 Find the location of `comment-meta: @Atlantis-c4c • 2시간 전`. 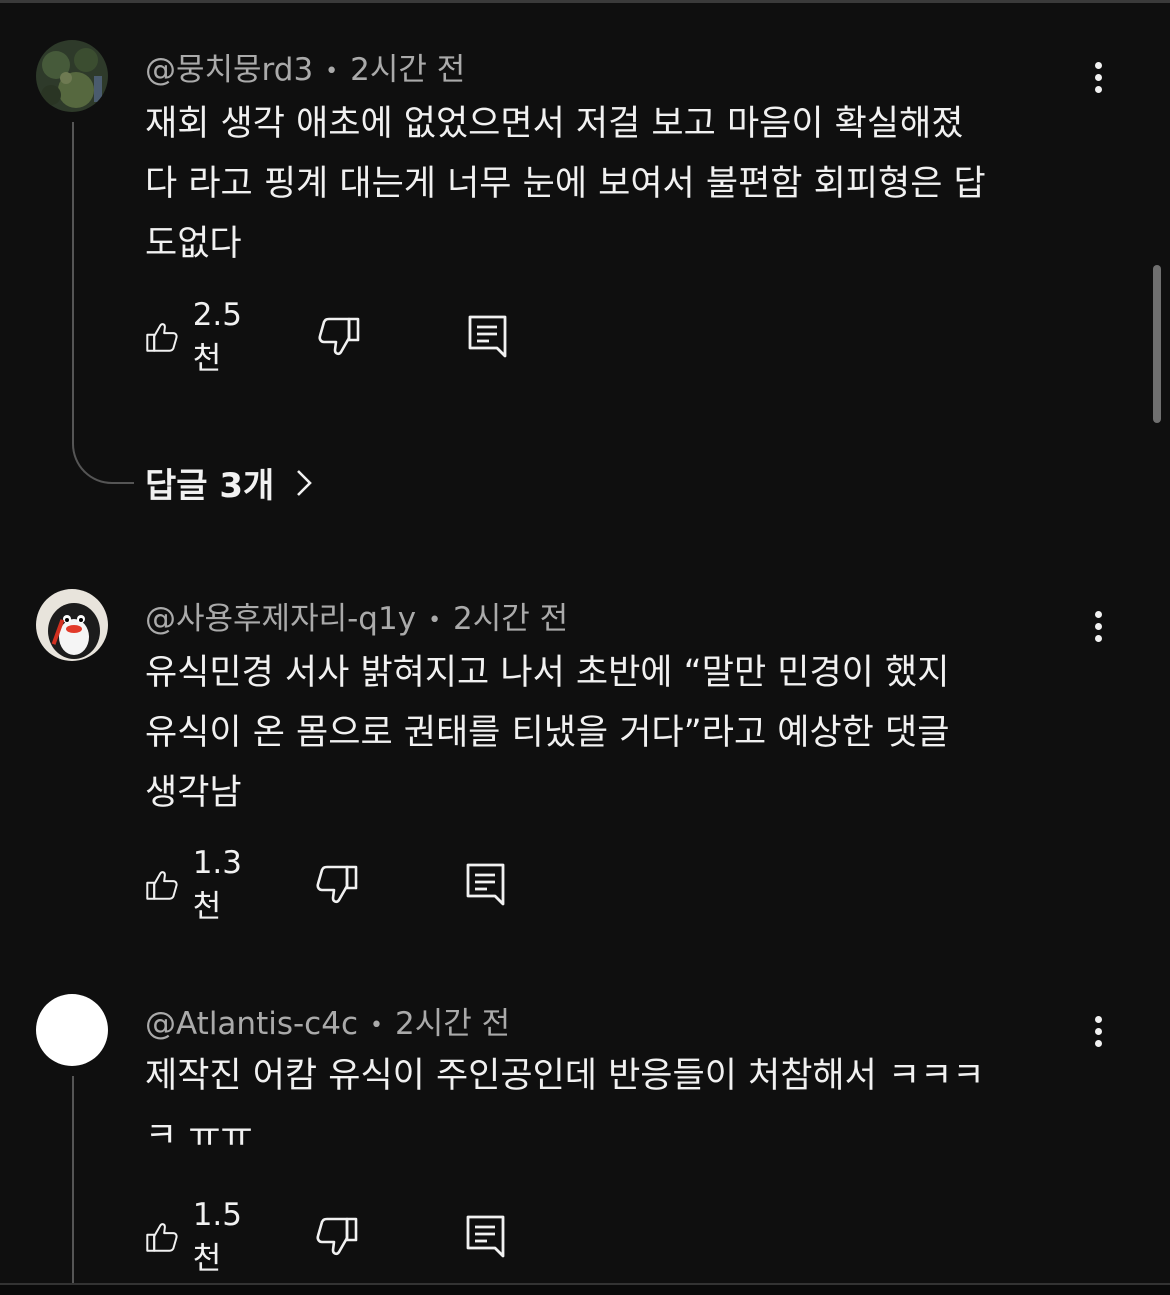

comment-meta: @Atlantis-c4c • 2시간 전 is located at coordinates (327, 1020).